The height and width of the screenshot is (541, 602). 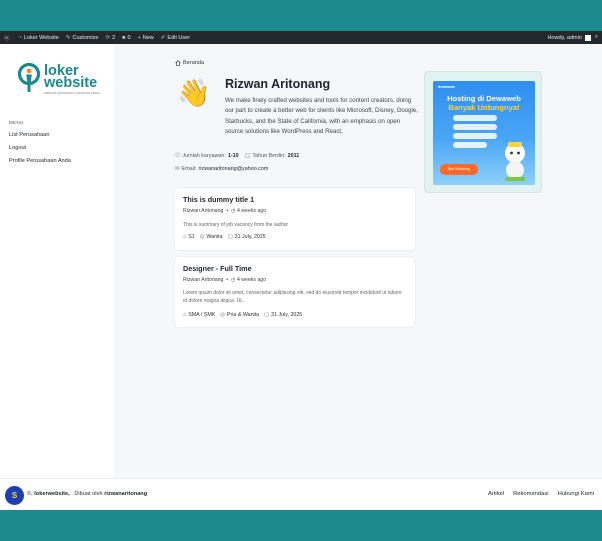 I want to click on footer-site-link: lokerwebsite,, so click(x=51, y=494).